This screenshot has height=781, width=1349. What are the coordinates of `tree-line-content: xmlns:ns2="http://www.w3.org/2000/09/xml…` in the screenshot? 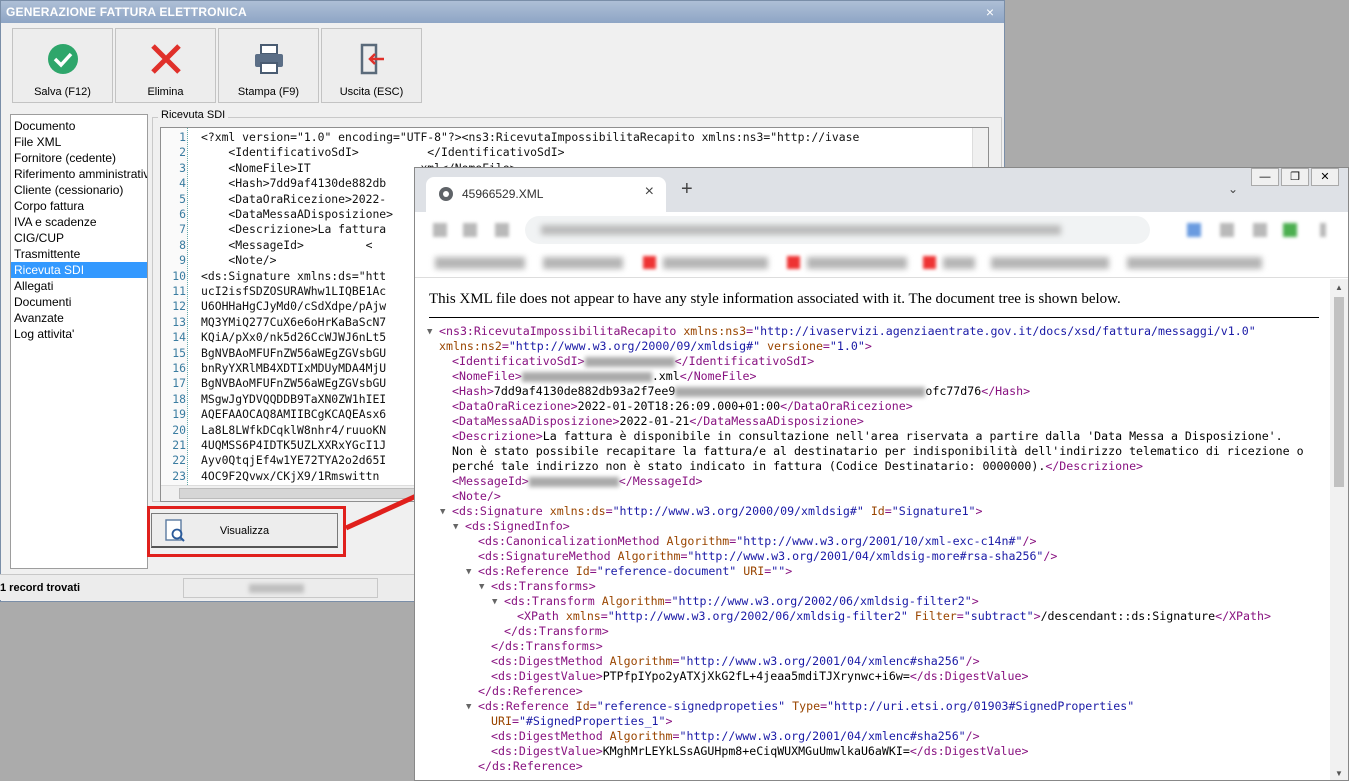 It's located at (655, 346).